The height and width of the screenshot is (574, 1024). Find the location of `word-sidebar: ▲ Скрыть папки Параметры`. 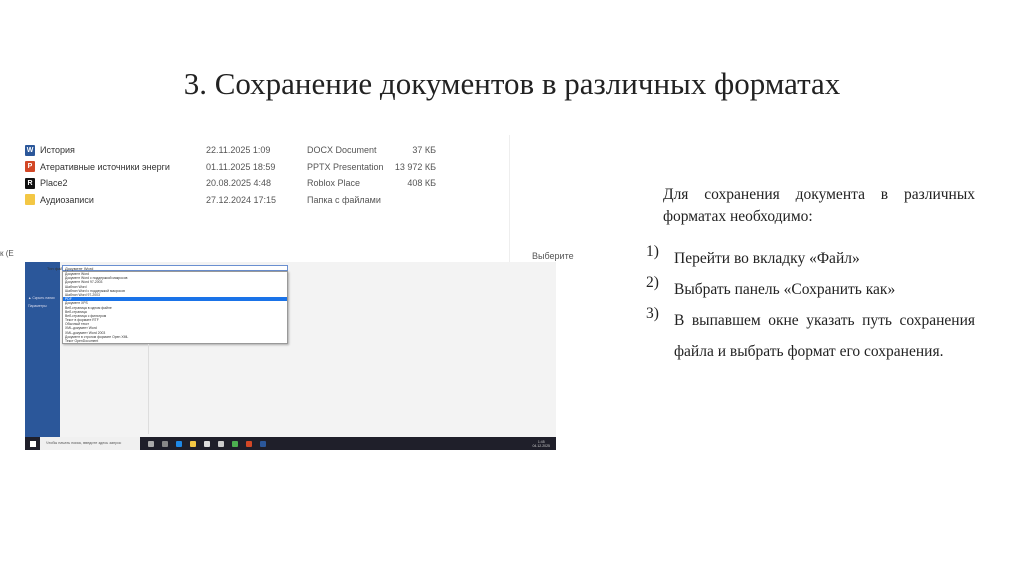

word-sidebar: ▲ Скрыть папки Параметры is located at coordinates (42, 349).